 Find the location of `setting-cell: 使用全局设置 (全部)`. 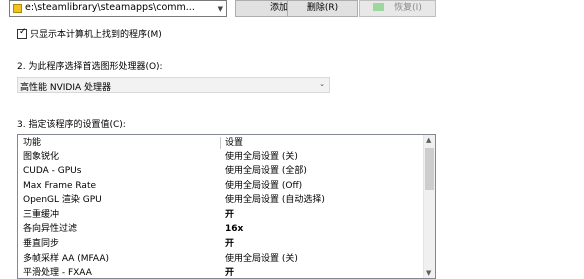

setting-cell: 使用全局设置 (全部) is located at coordinates (266, 171).